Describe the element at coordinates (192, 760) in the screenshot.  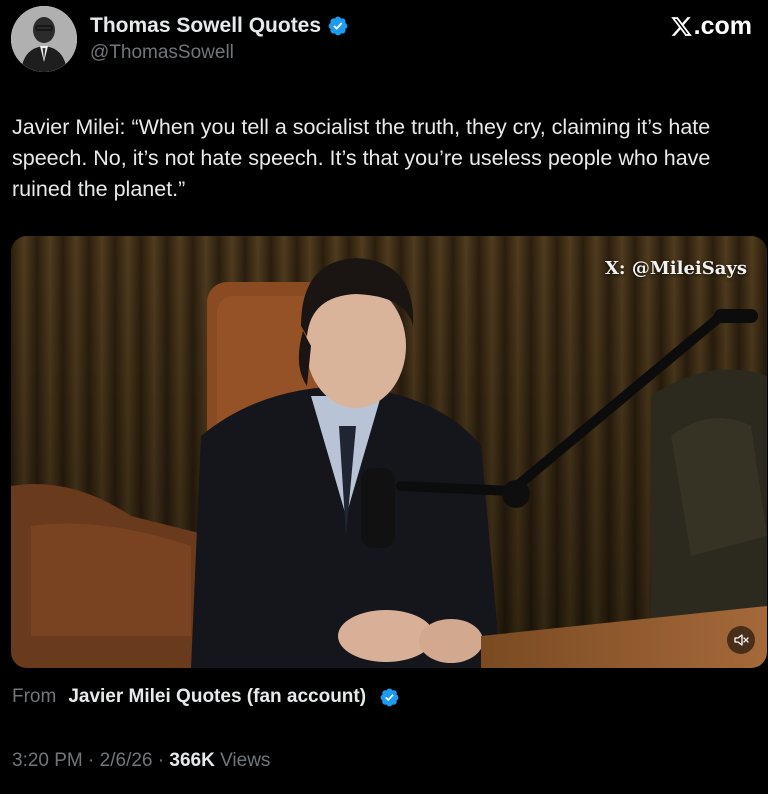
I see `views-count: 366K` at that location.